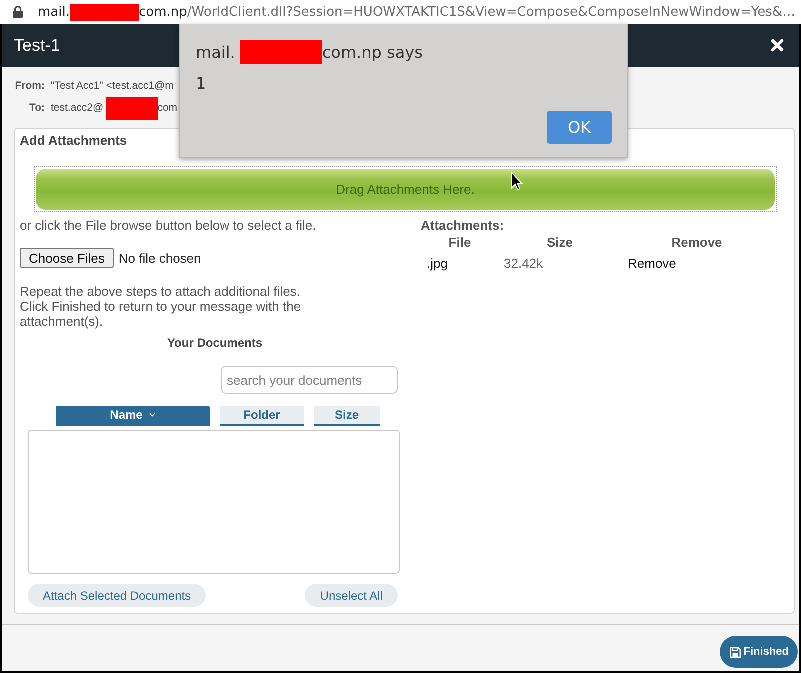 This screenshot has height=673, width=801. Describe the element at coordinates (67, 258) in the screenshot. I see `choose-files-button: Choose Files` at that location.